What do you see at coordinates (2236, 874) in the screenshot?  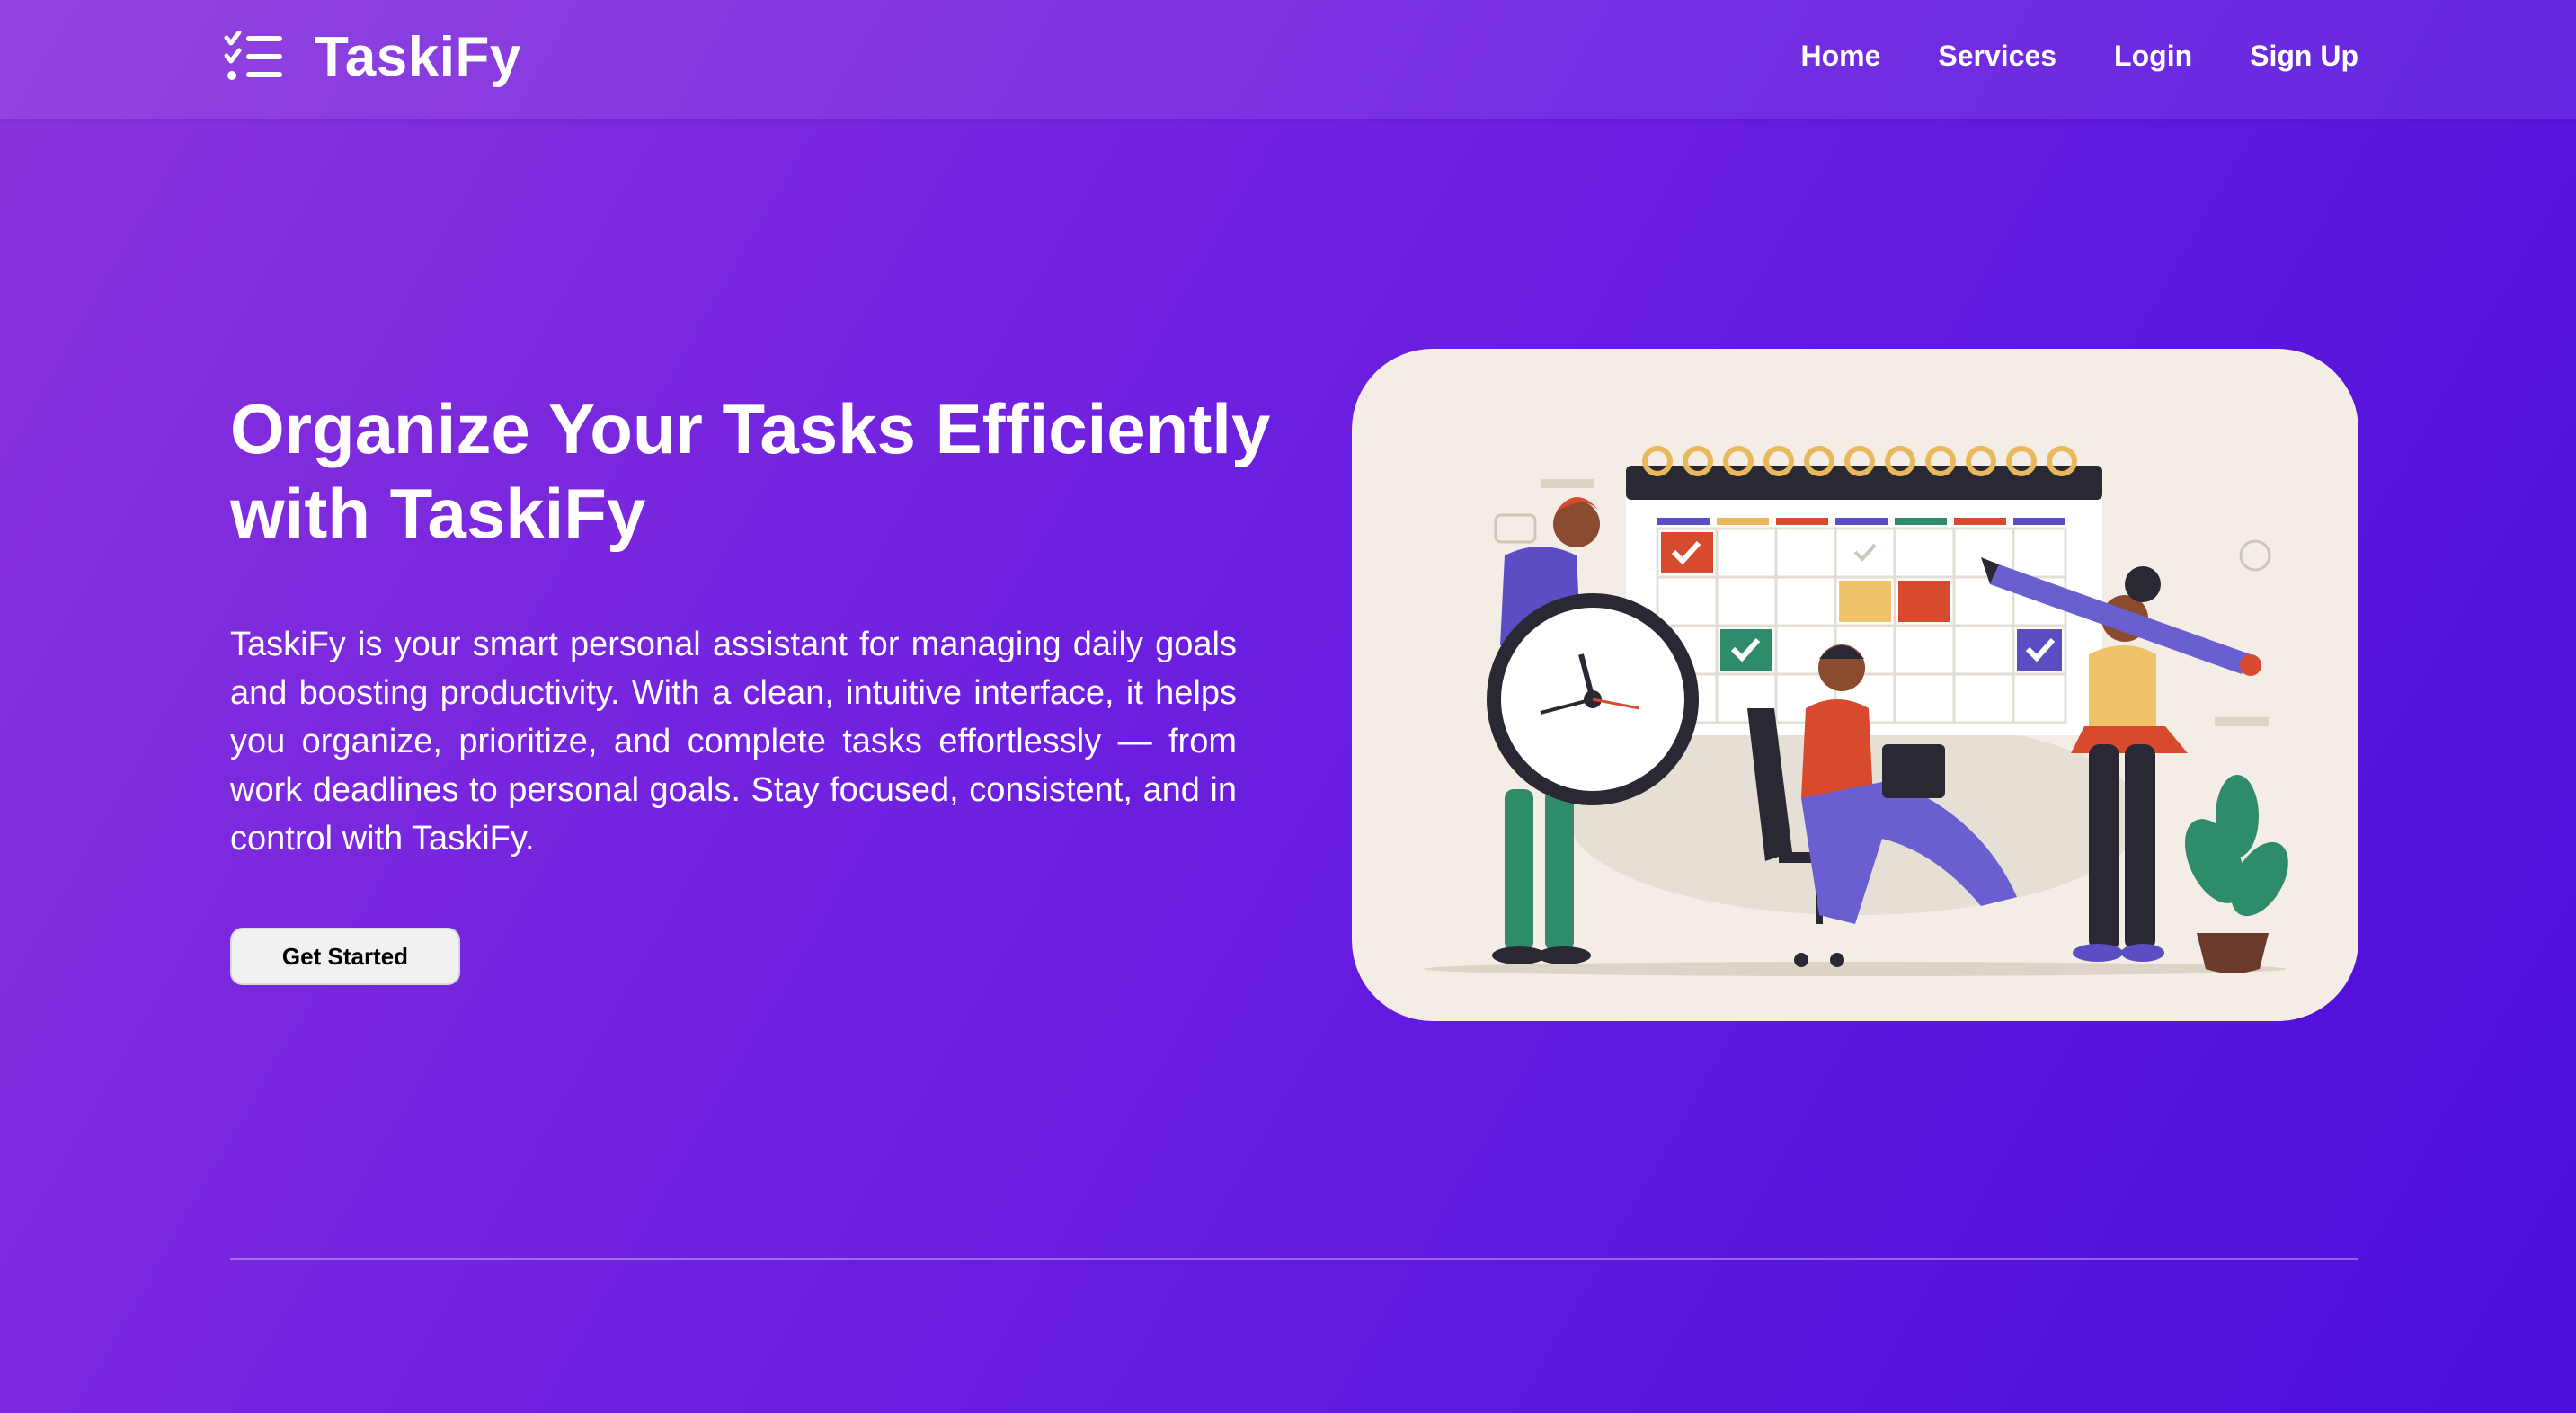 I see `potted-plant-graphic` at bounding box center [2236, 874].